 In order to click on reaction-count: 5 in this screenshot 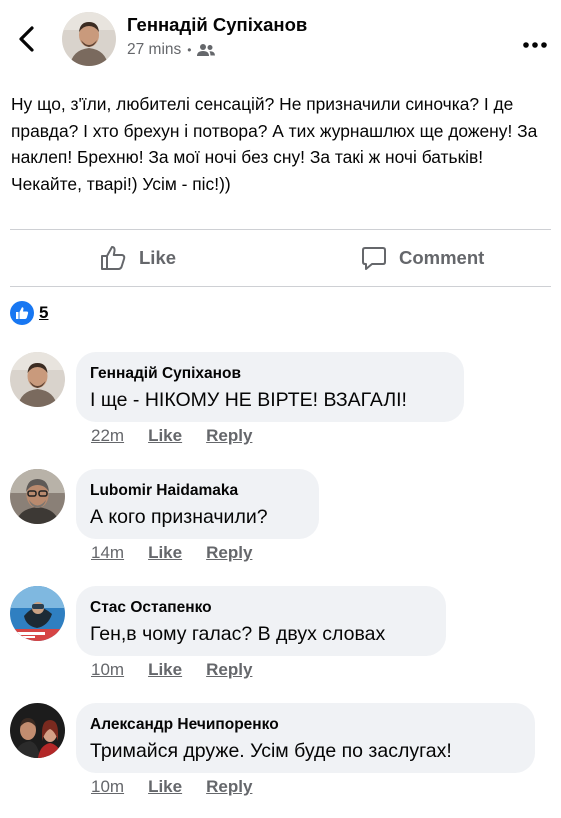, I will do `click(44, 312)`.